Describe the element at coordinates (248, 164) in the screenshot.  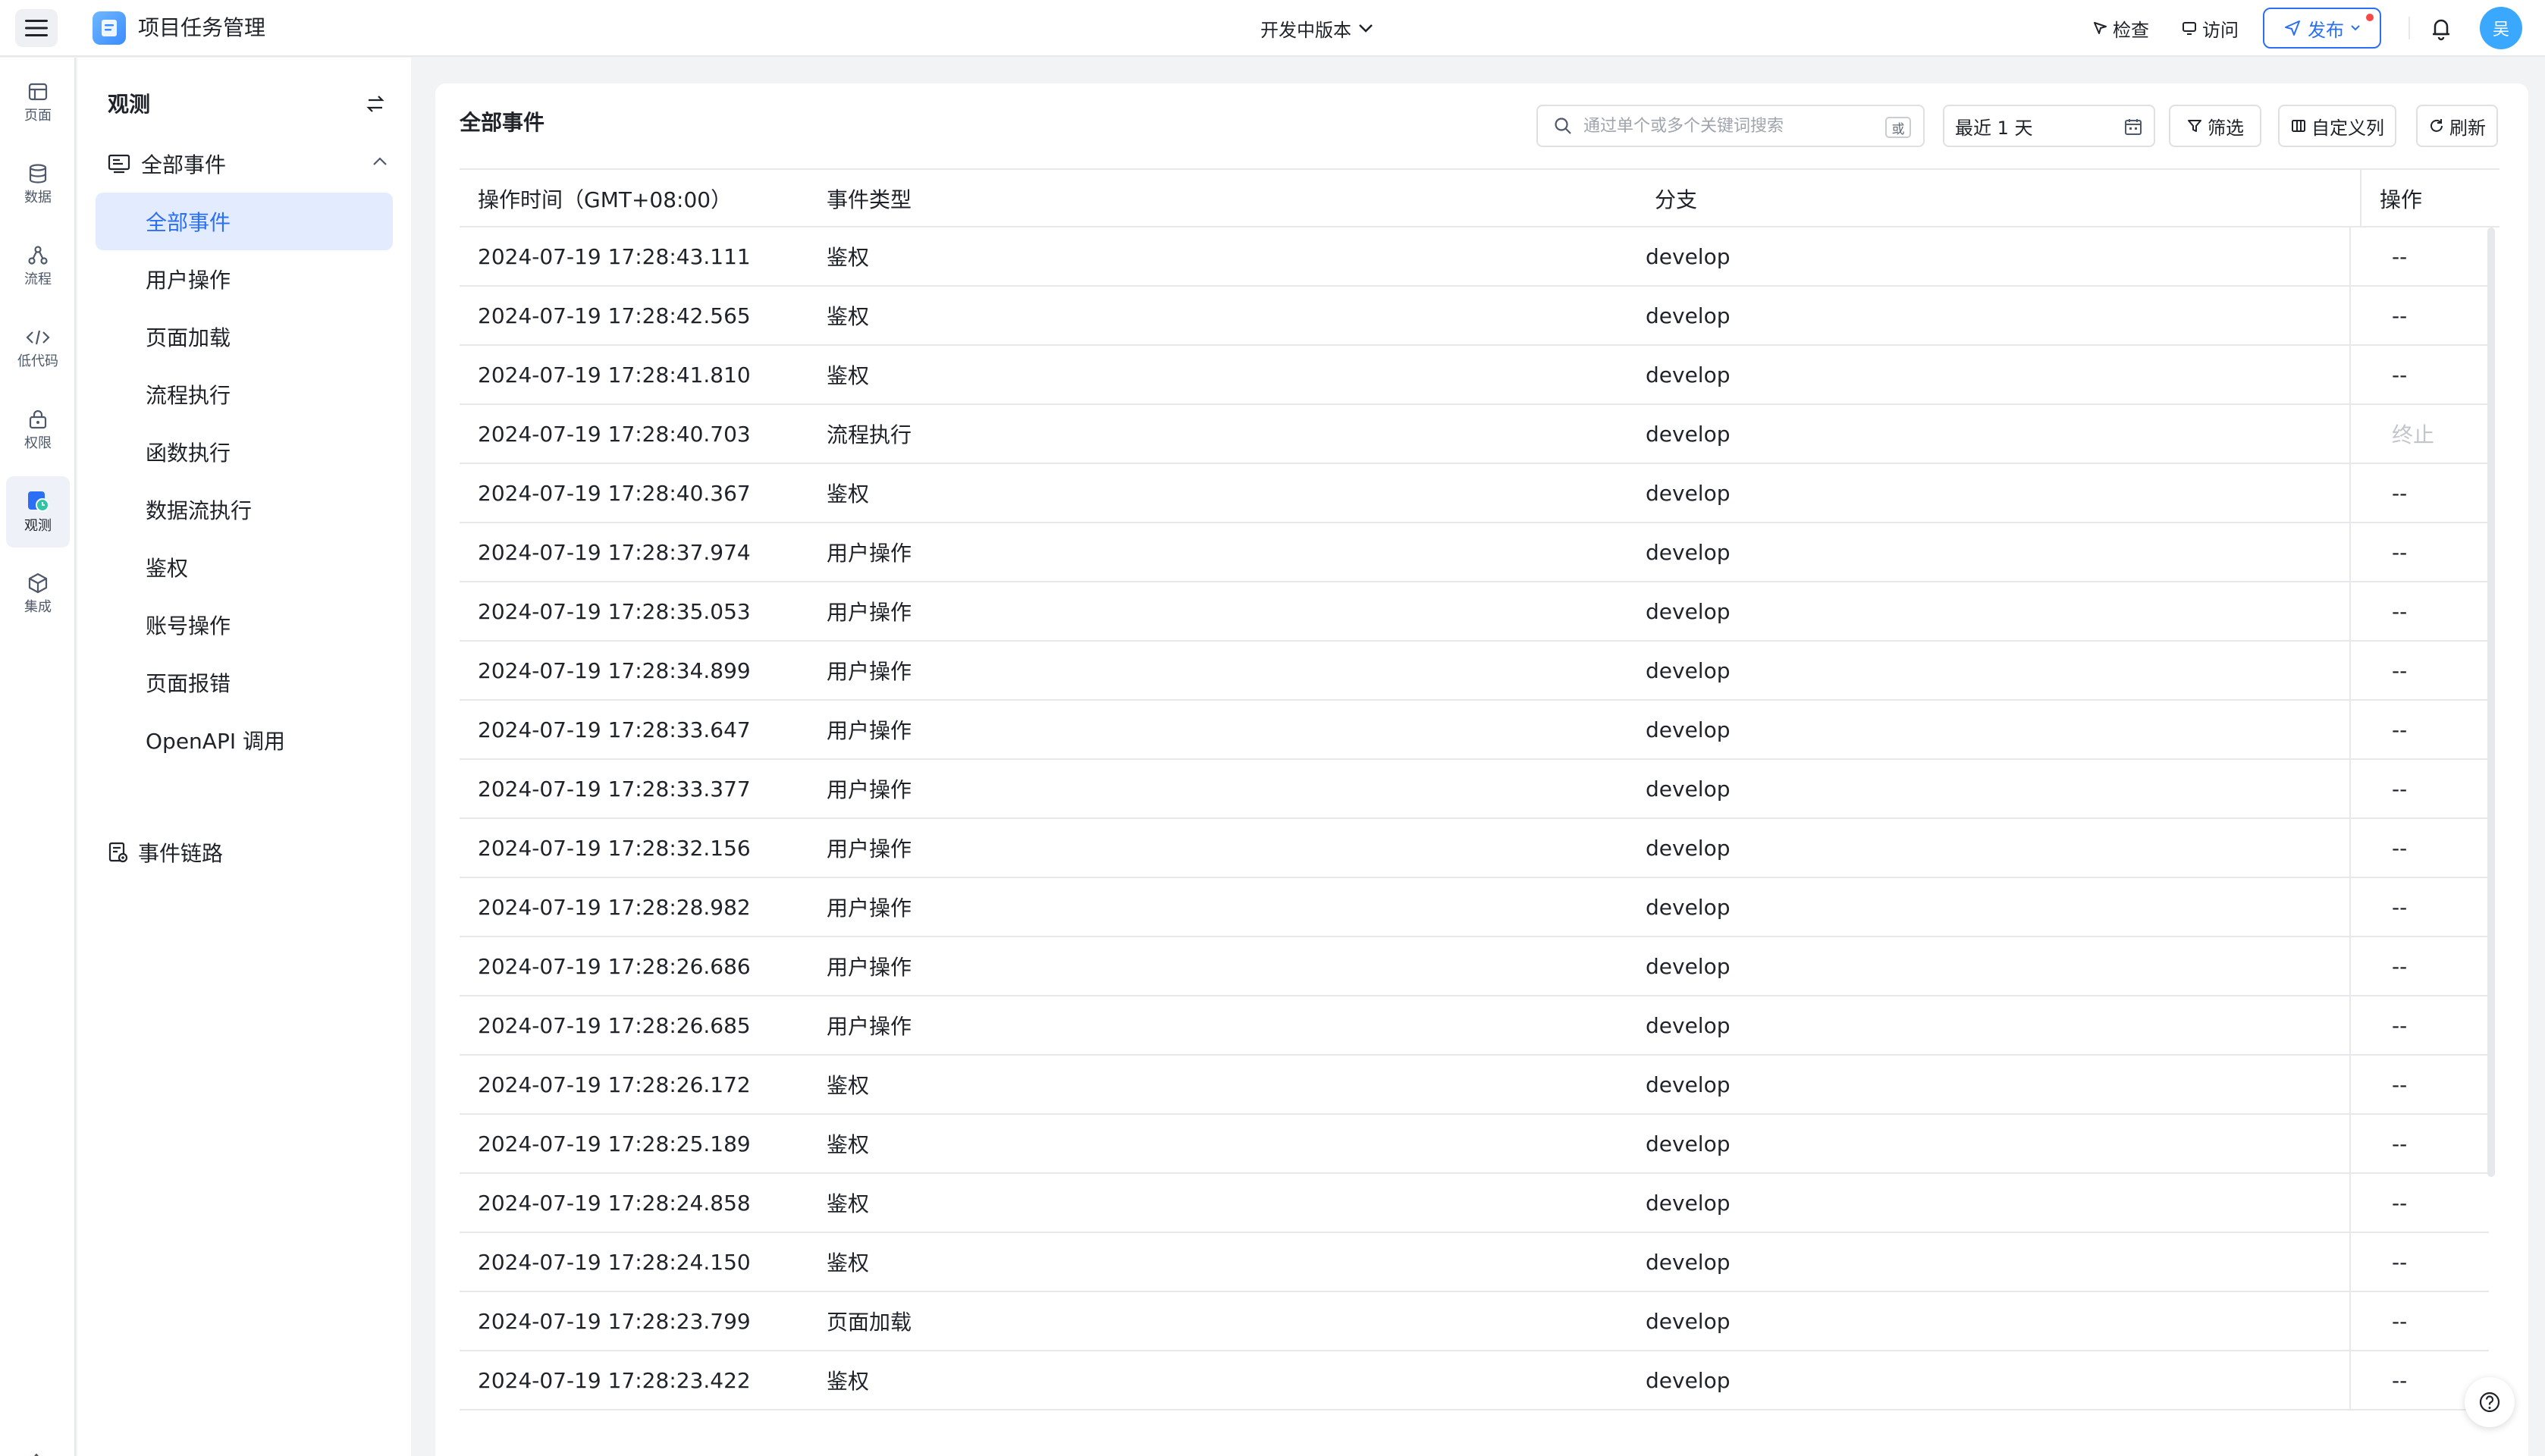
I see `group-all-events: 全部事件` at that location.